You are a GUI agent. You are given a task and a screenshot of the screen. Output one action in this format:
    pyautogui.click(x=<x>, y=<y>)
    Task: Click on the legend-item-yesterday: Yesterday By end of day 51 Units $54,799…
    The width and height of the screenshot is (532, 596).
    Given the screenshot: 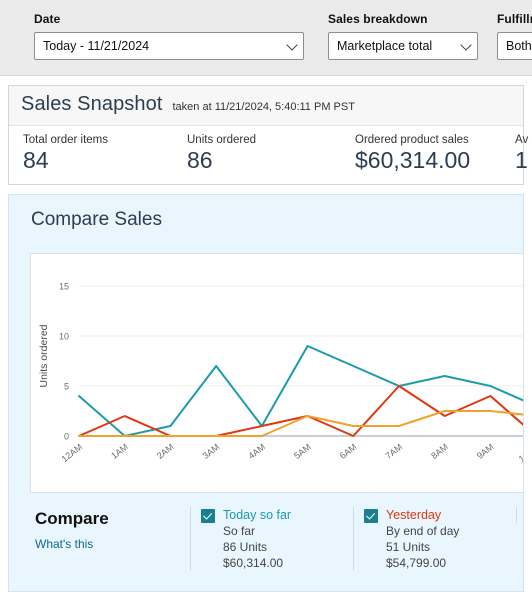 What is the action you would take?
    pyautogui.click(x=434, y=539)
    